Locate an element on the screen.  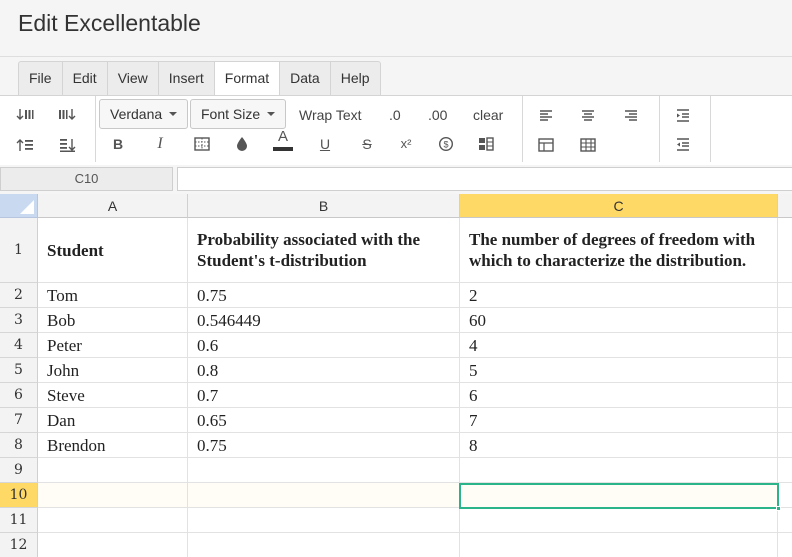
row-header: 4 is located at coordinates (19, 345).